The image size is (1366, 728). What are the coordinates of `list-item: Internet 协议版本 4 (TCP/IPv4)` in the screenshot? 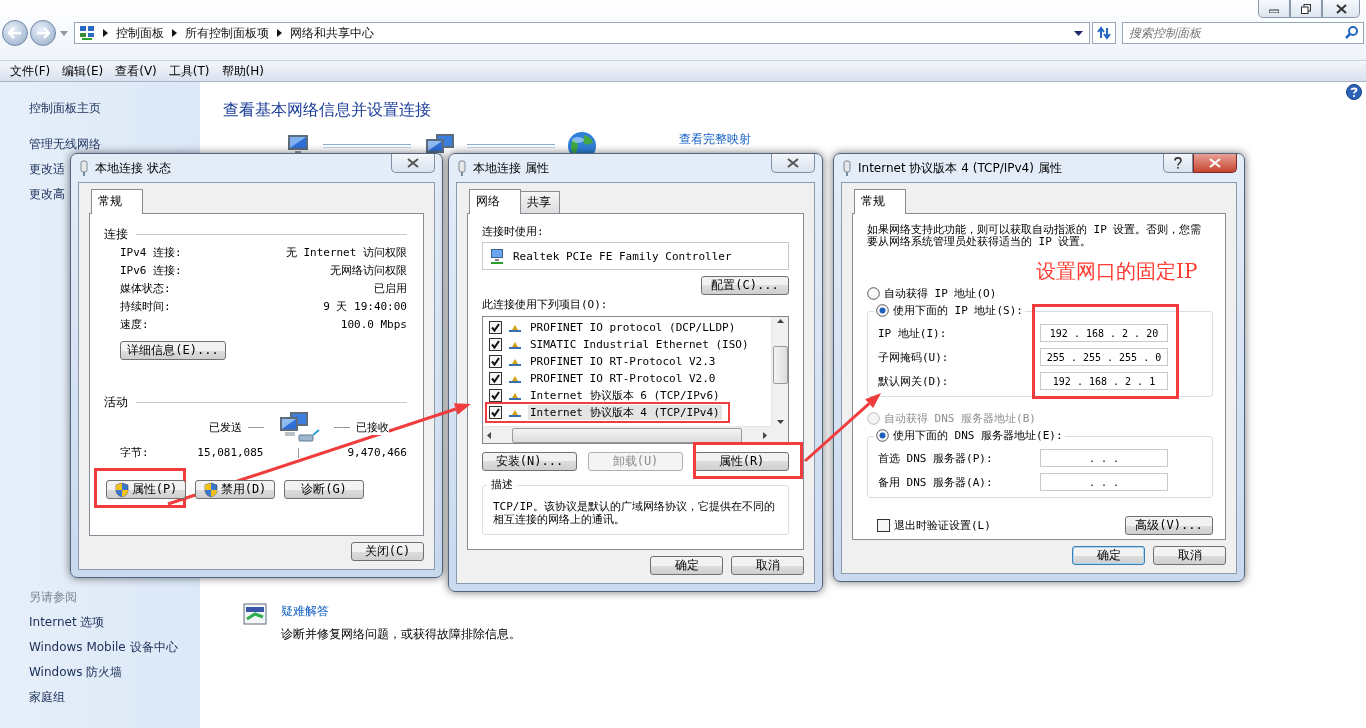 It's located at (625, 412).